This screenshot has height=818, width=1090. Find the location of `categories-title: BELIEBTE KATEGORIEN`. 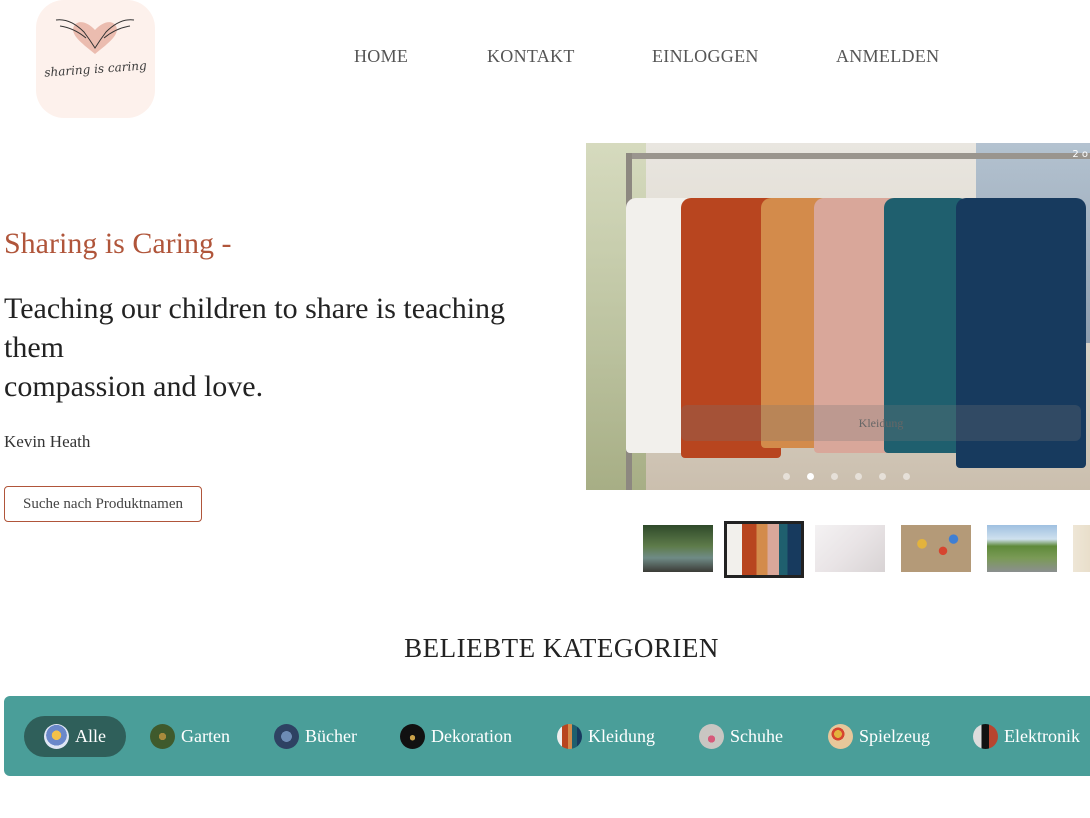

categories-title: BELIEBTE KATEGORIEN is located at coordinates (561, 648).